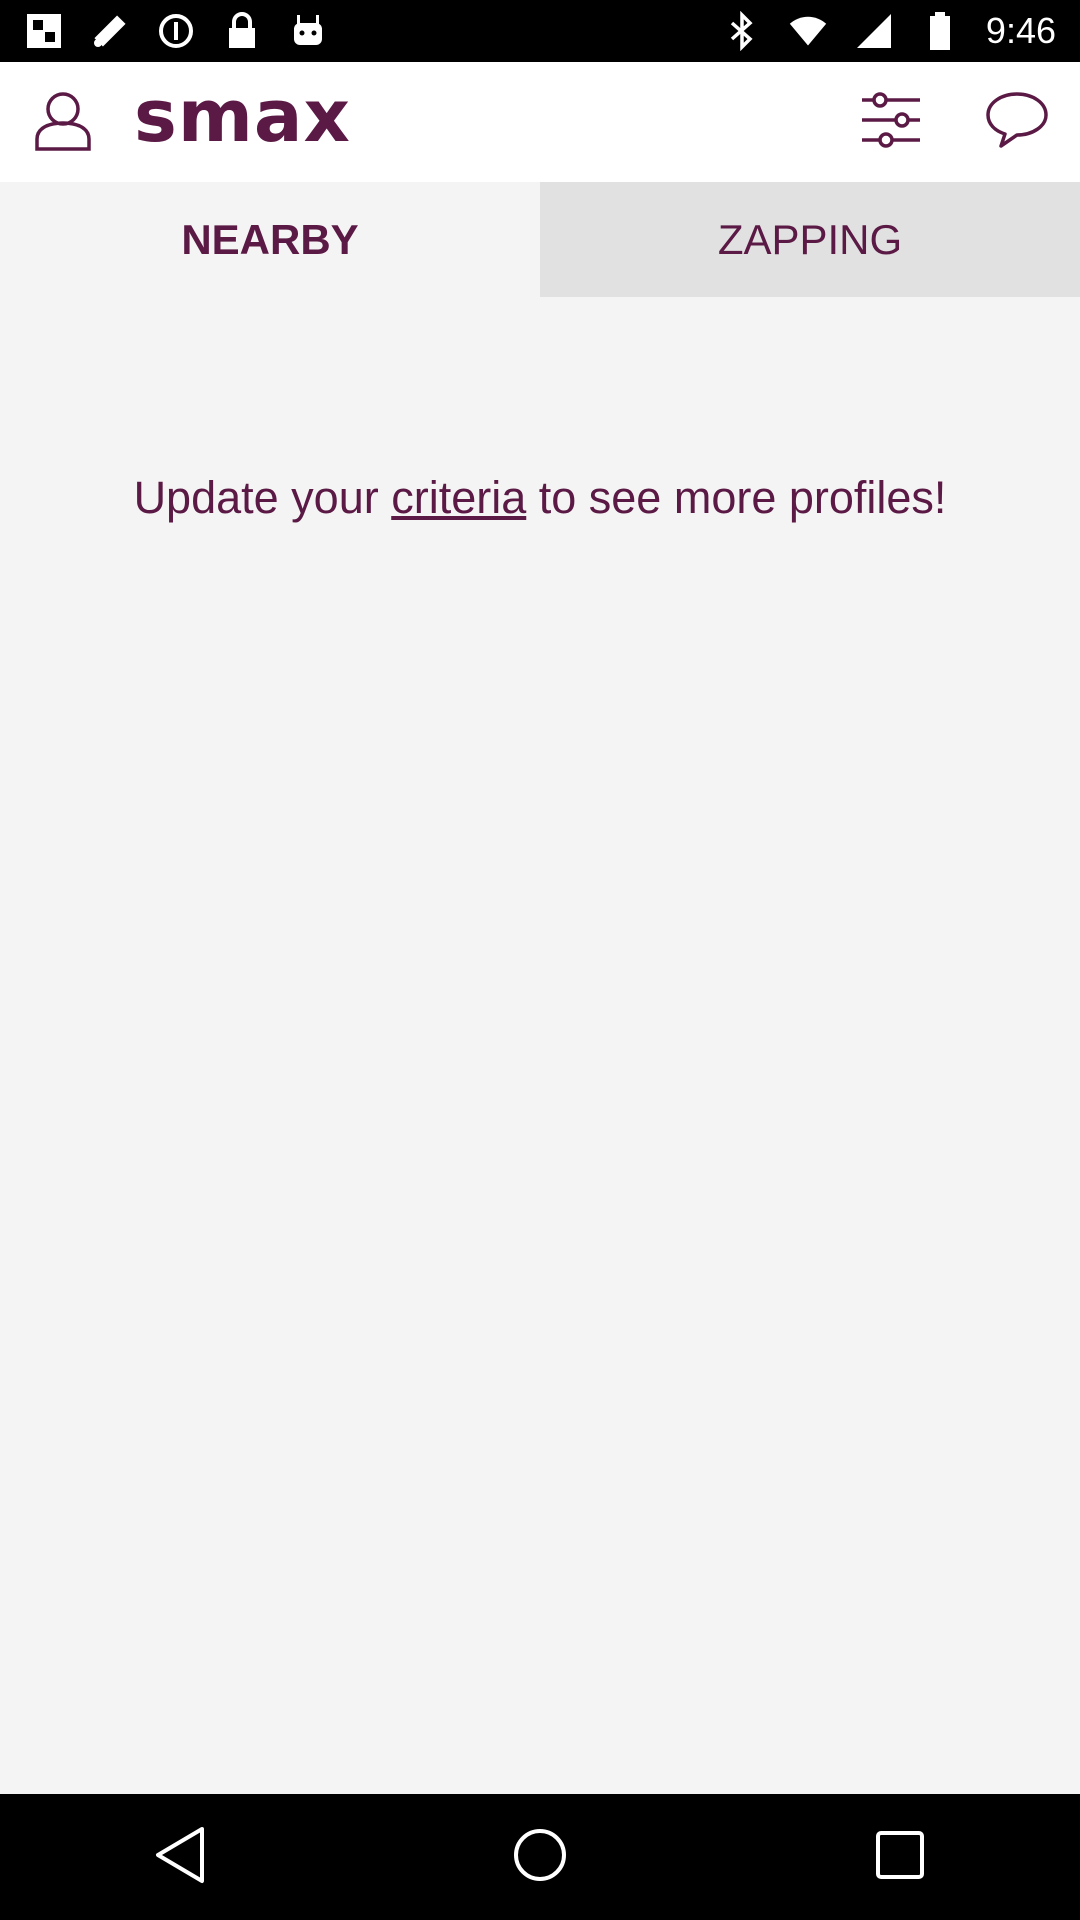  I want to click on filter-sliders-icon, so click(891, 122).